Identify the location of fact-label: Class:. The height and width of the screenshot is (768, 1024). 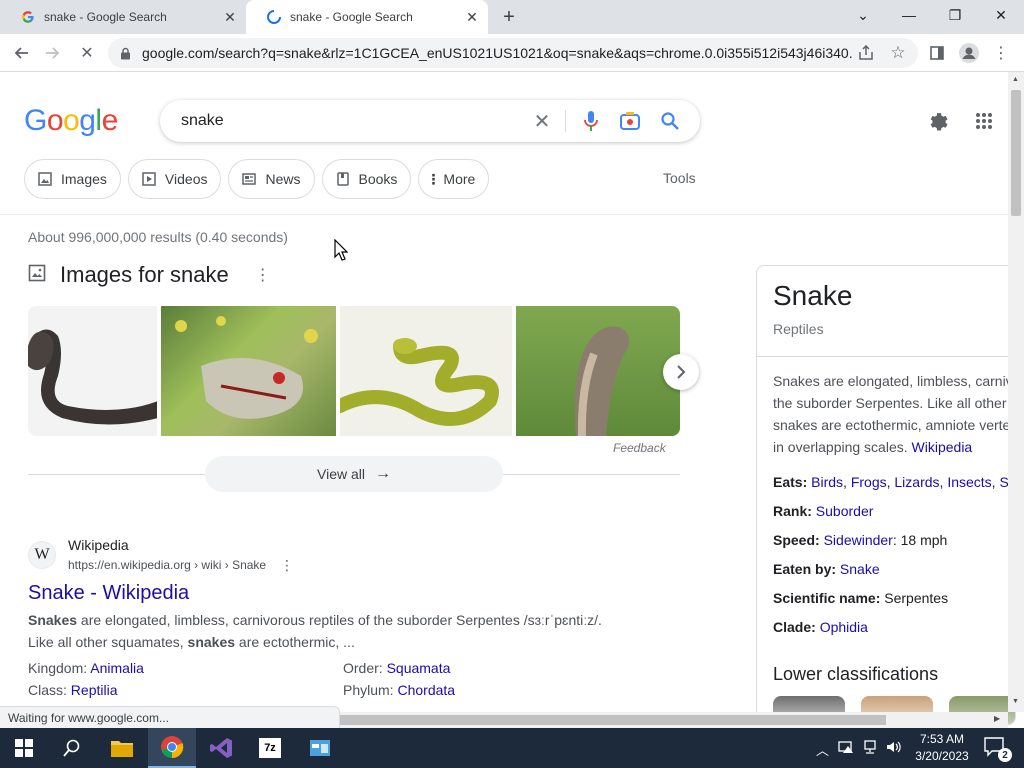
(49, 690).